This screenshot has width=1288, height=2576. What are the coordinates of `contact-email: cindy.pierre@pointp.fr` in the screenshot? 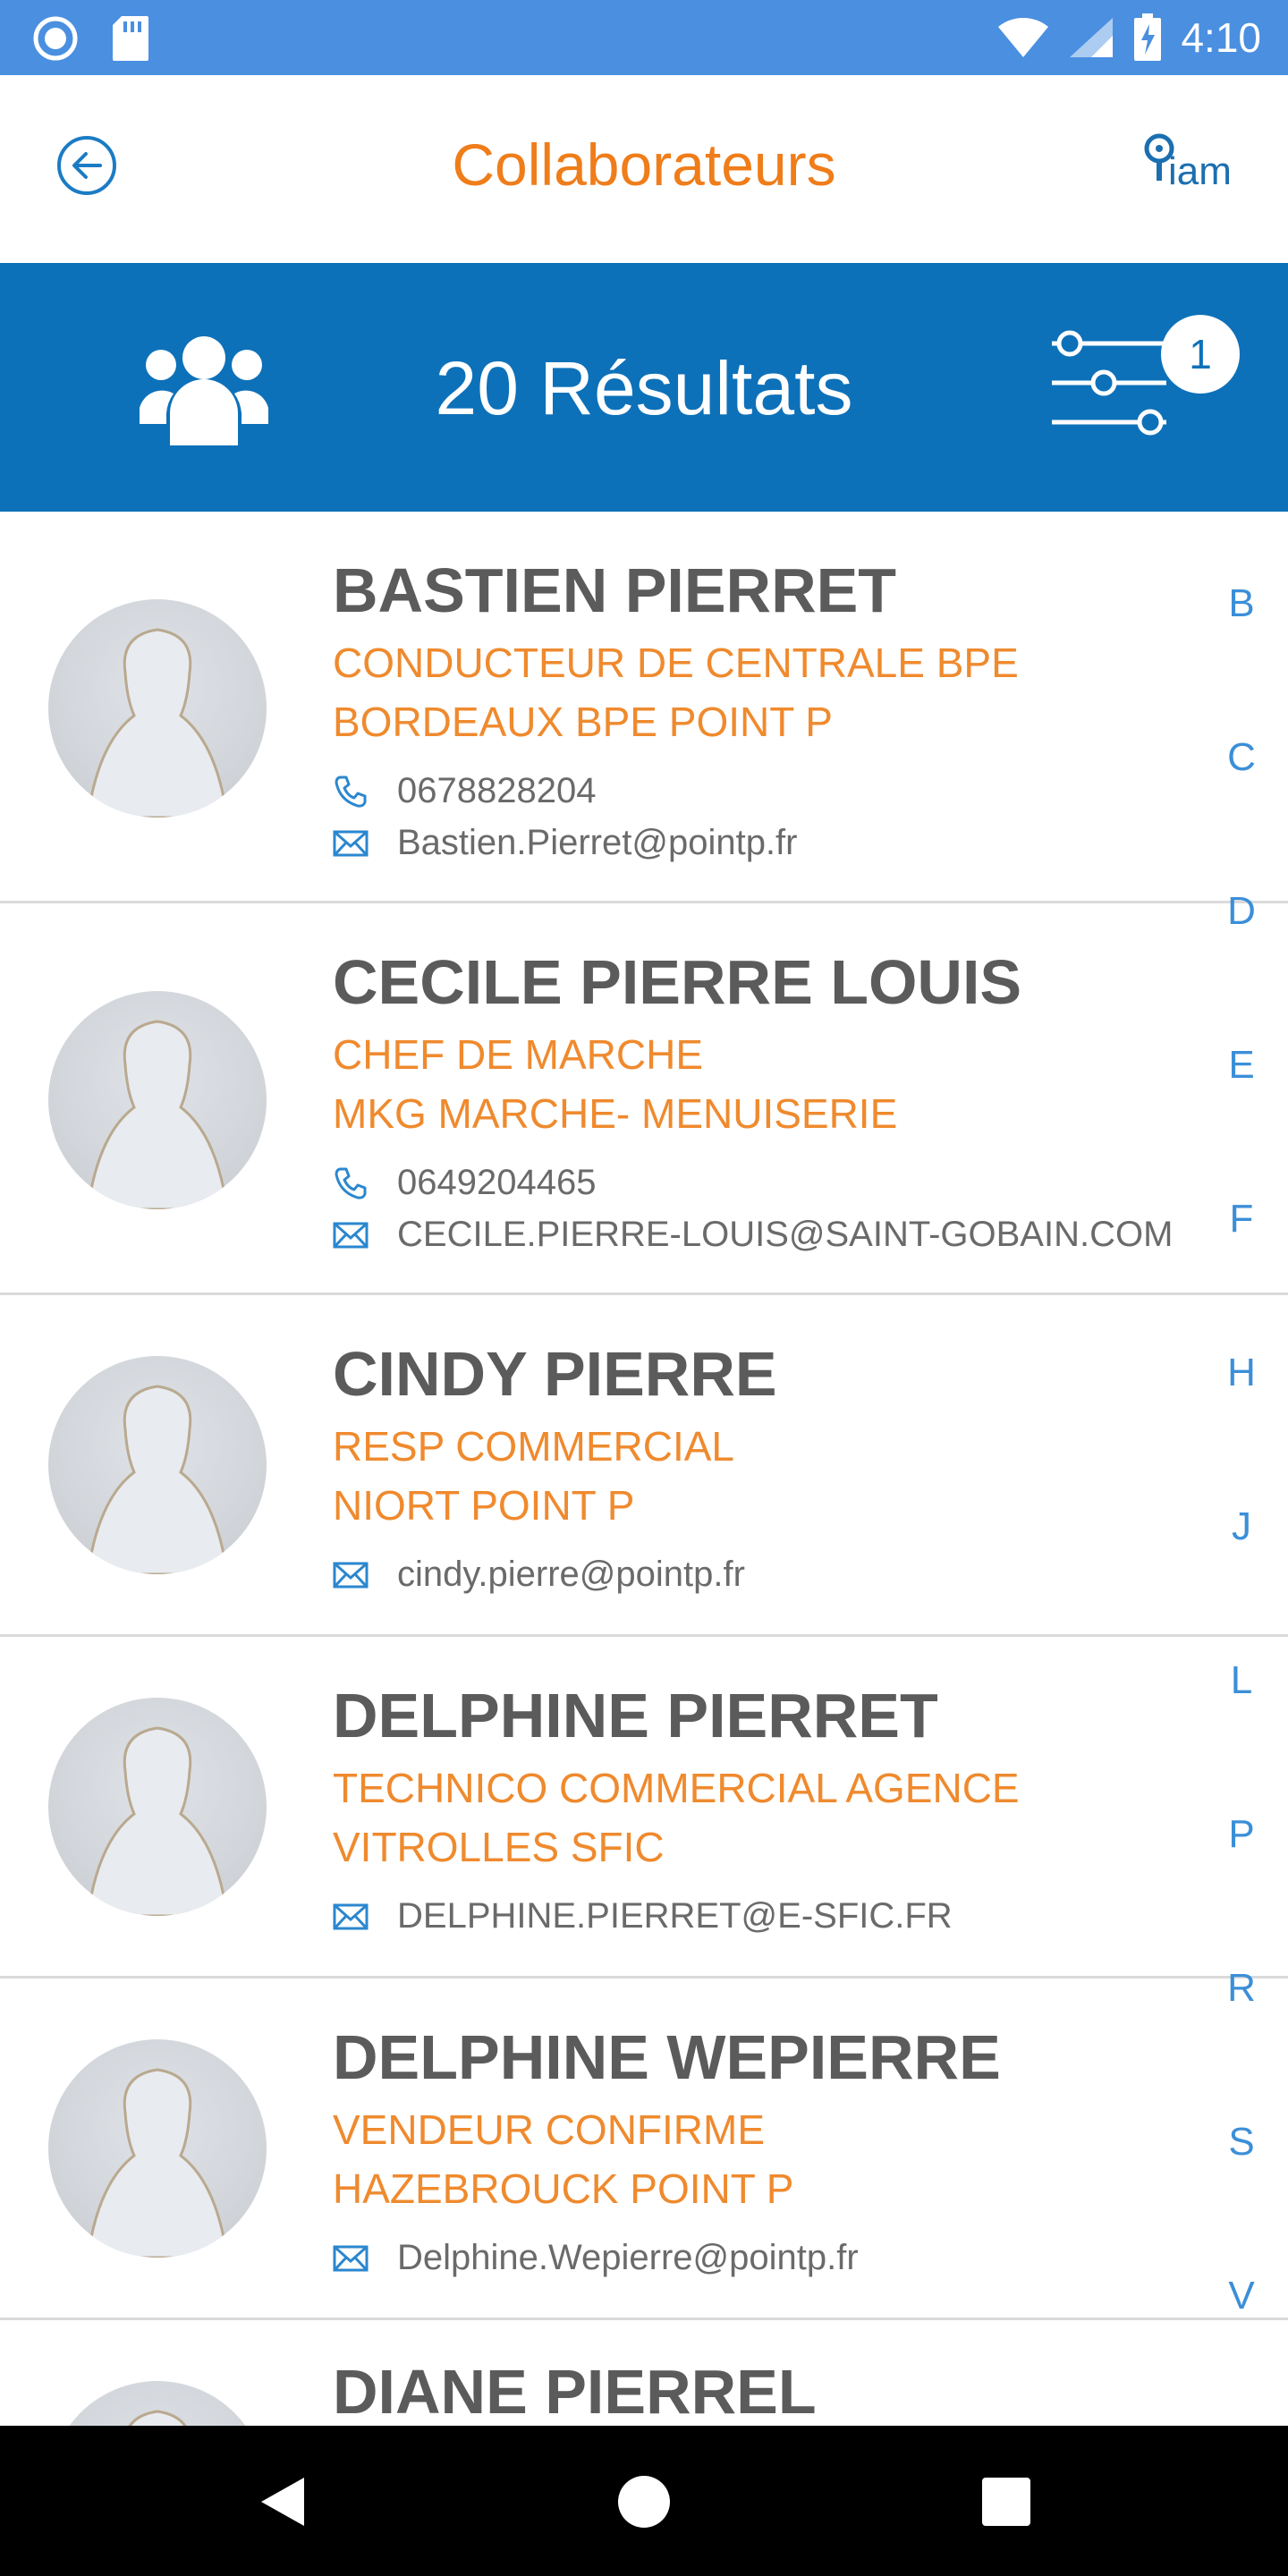 It's located at (539, 1575).